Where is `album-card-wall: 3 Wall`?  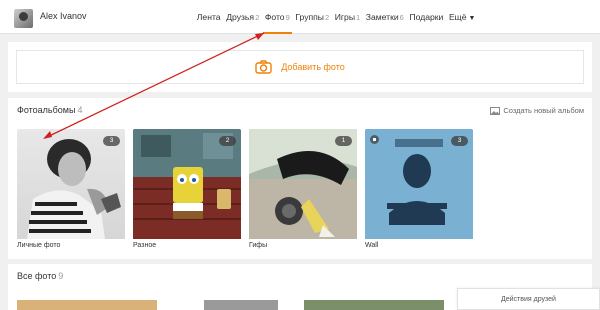
album-card-wall: 3 Wall is located at coordinates (419, 189).